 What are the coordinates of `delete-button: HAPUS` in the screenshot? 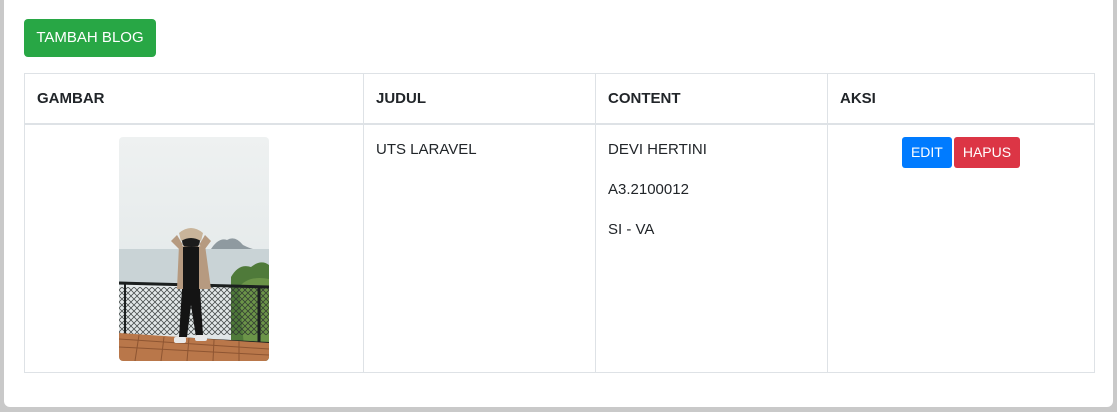 It's located at (987, 152).